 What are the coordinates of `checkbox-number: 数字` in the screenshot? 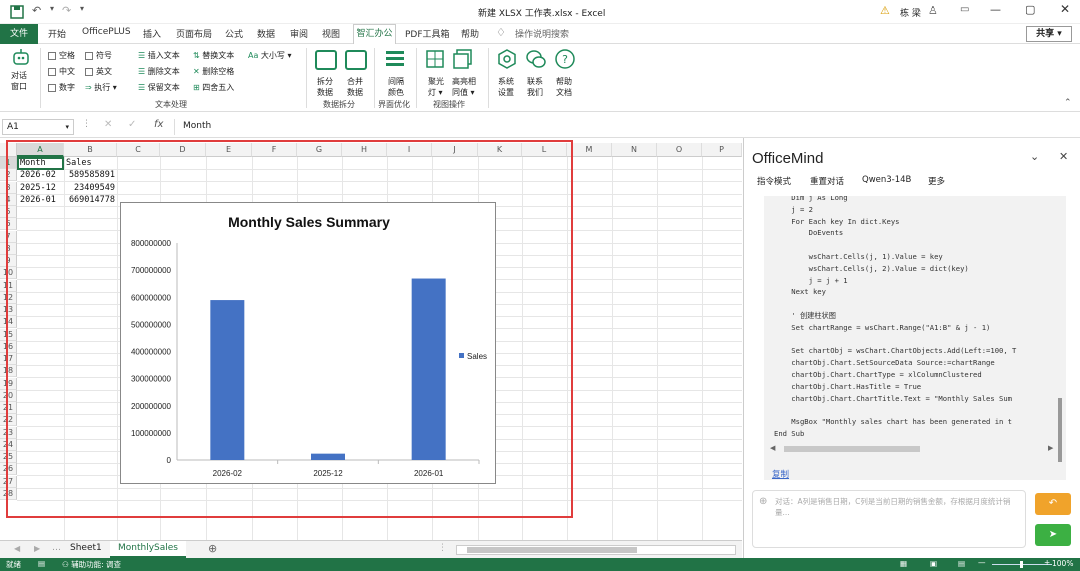 It's located at (61, 87).